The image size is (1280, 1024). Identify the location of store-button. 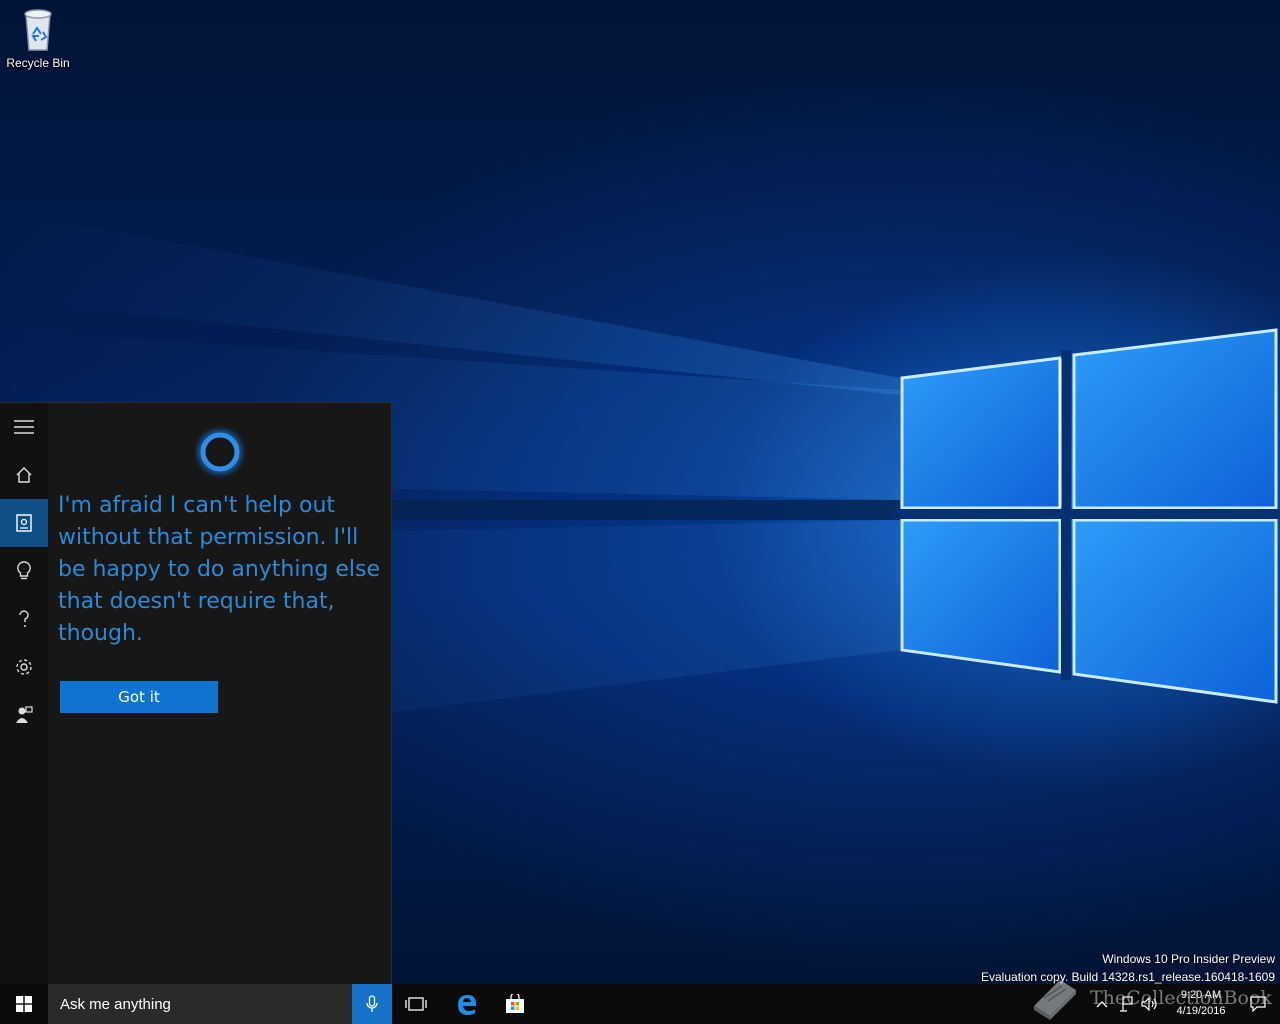
(515, 1004).